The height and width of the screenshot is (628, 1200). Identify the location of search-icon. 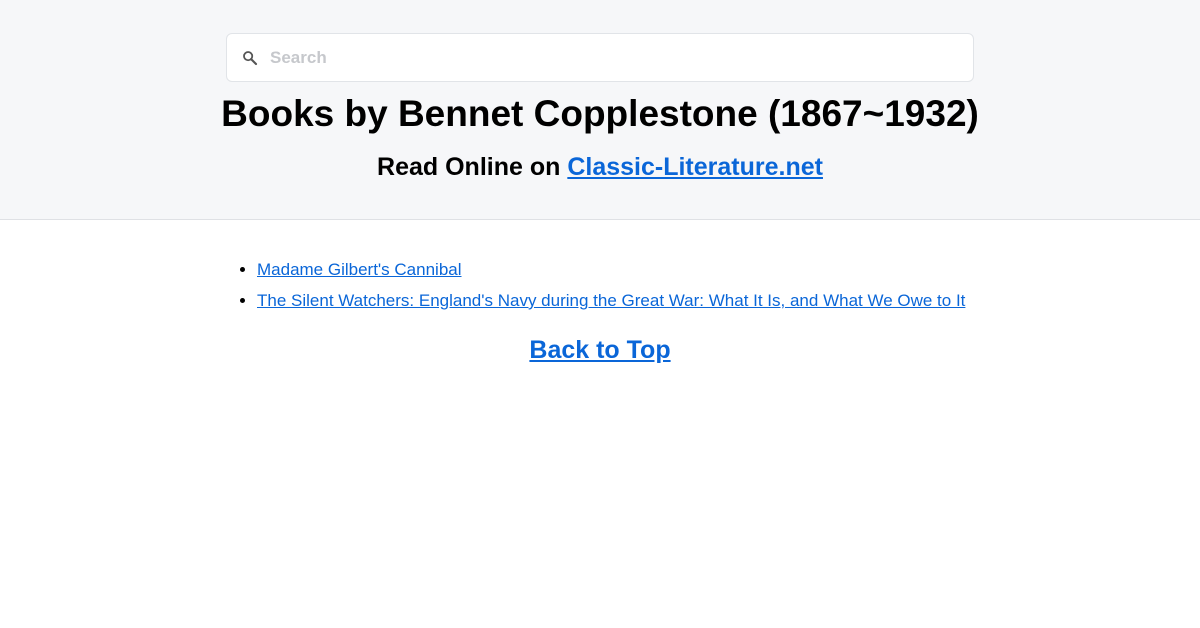
(250, 58).